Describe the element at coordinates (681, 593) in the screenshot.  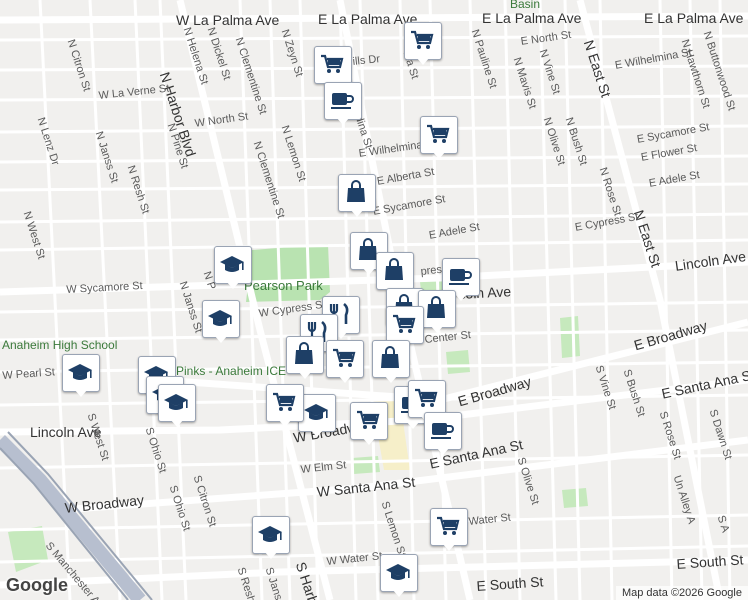
I see `map-attribution: Map data ©2026 Google` at that location.